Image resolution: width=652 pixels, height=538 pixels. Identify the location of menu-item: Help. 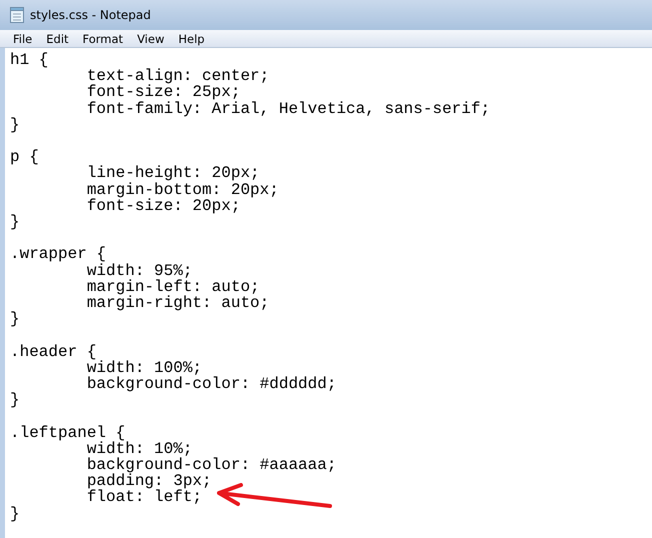
(191, 39).